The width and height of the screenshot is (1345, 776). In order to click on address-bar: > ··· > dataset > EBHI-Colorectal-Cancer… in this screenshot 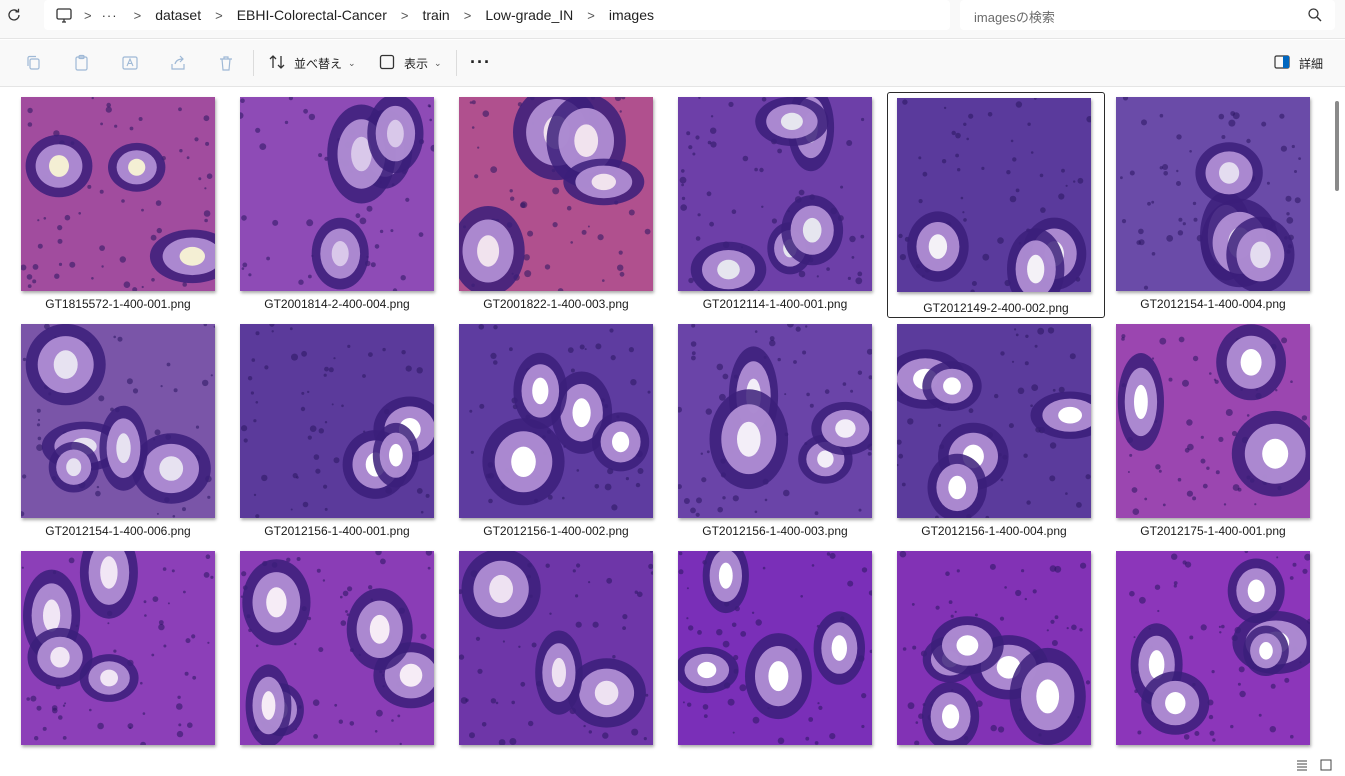, I will do `click(672, 19)`.